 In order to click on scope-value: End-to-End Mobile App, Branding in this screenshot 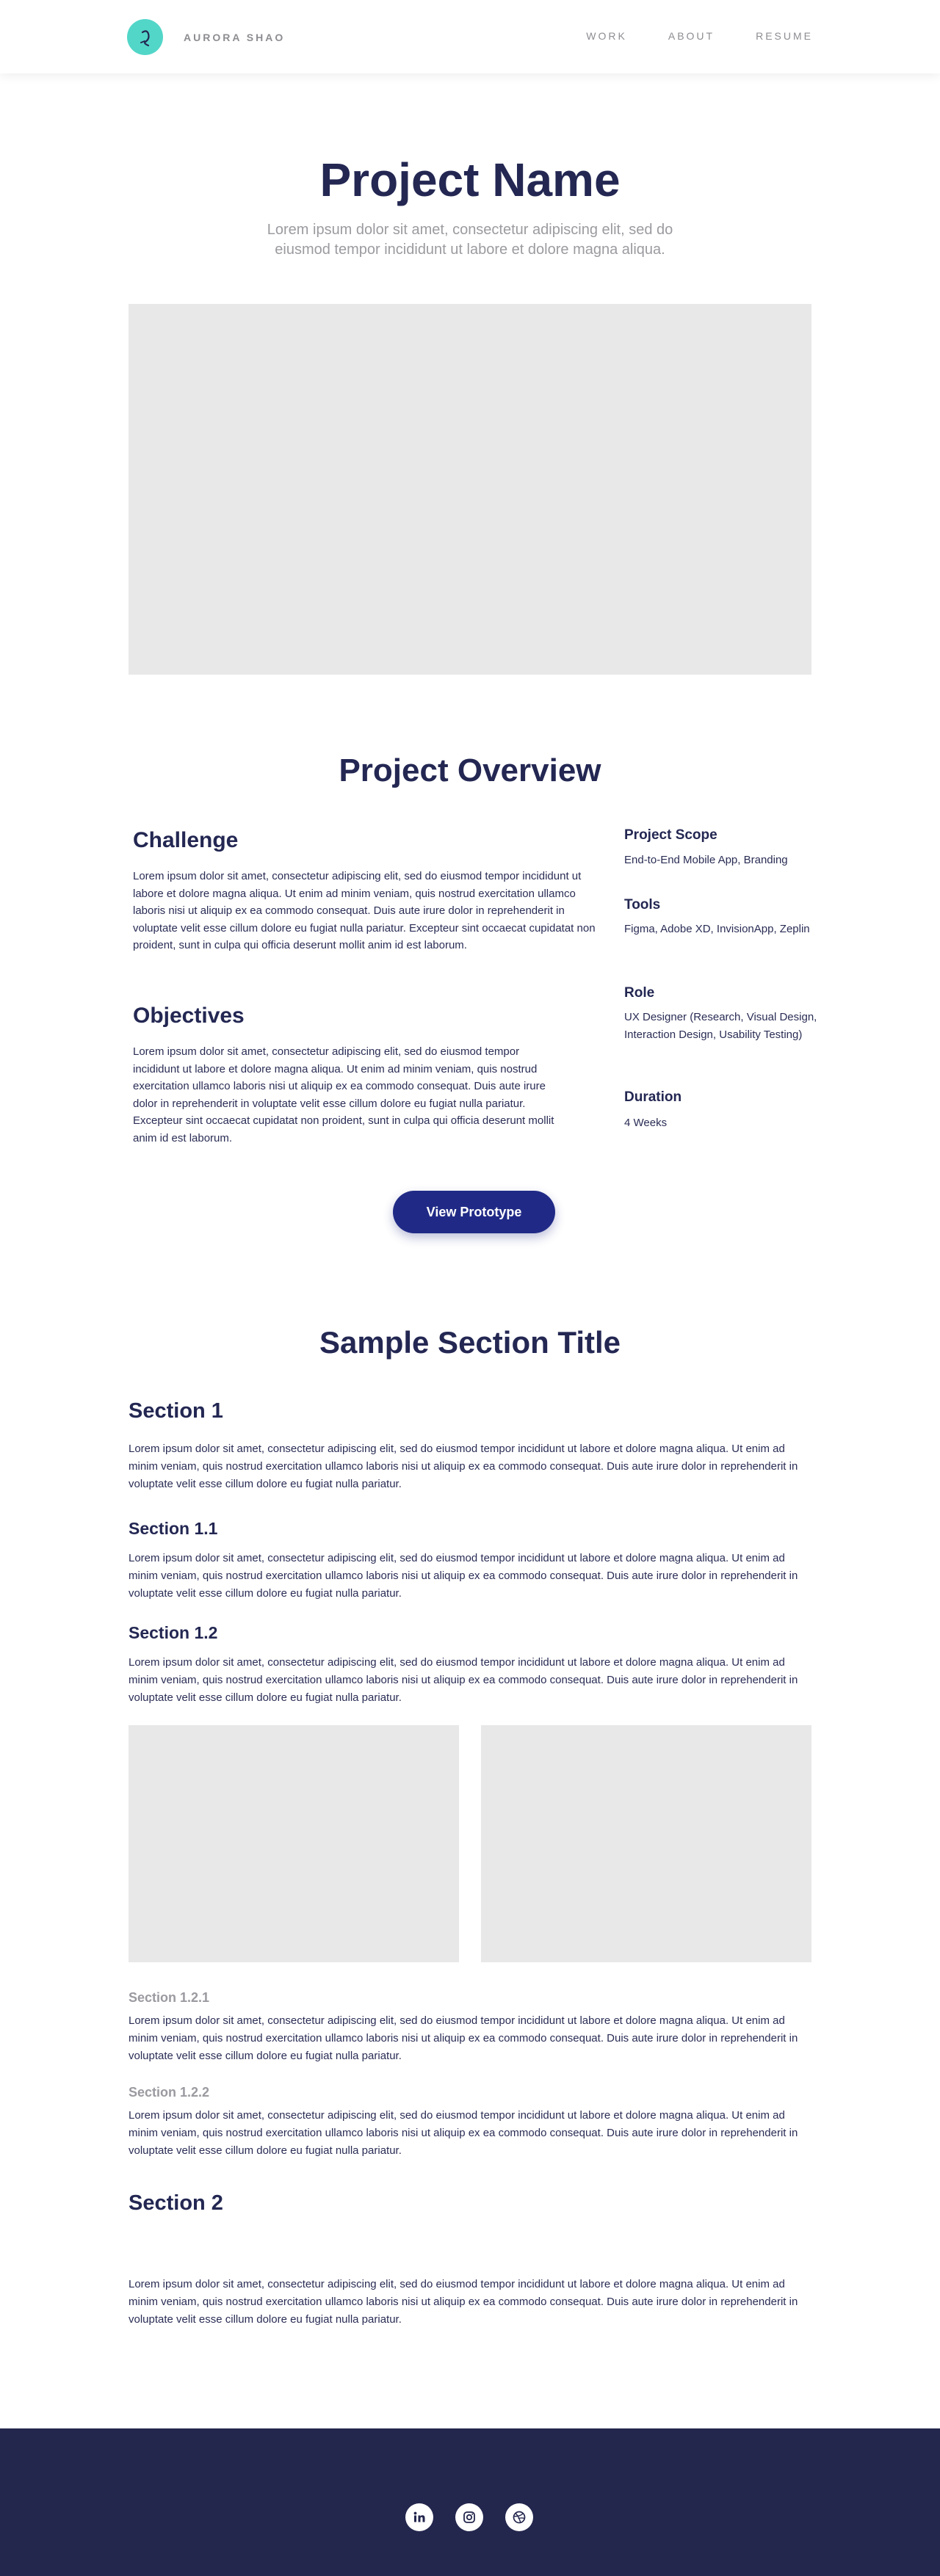, I will do `click(706, 860)`.